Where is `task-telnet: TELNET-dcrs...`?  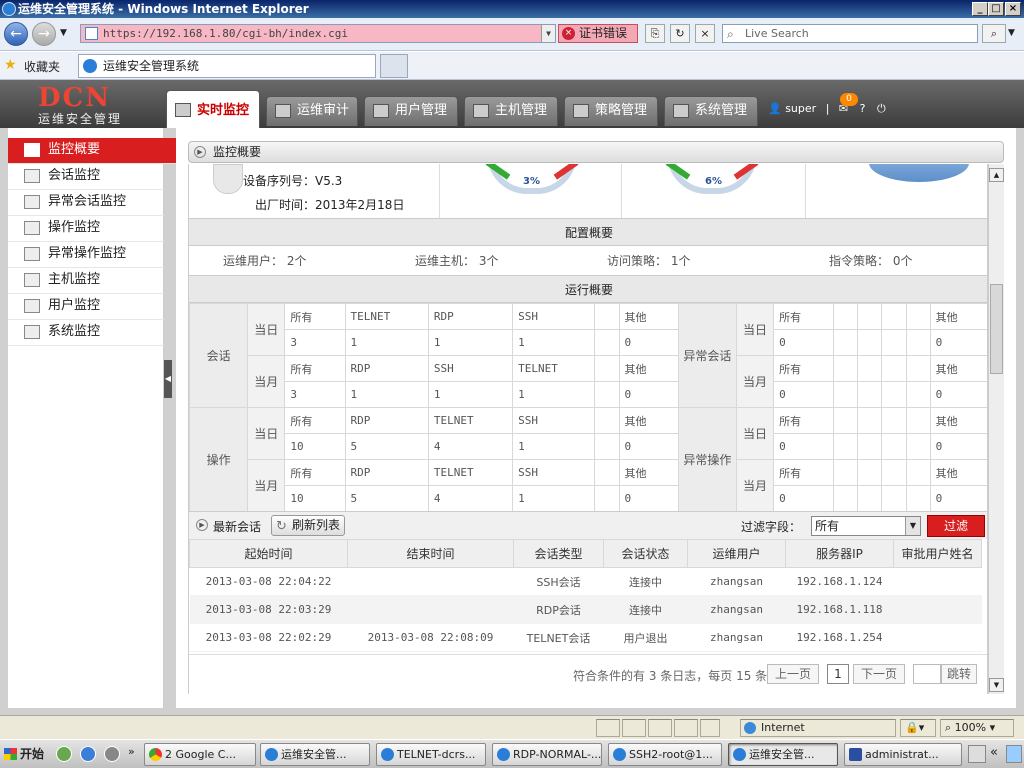 task-telnet: TELNET-dcrs... is located at coordinates (431, 754).